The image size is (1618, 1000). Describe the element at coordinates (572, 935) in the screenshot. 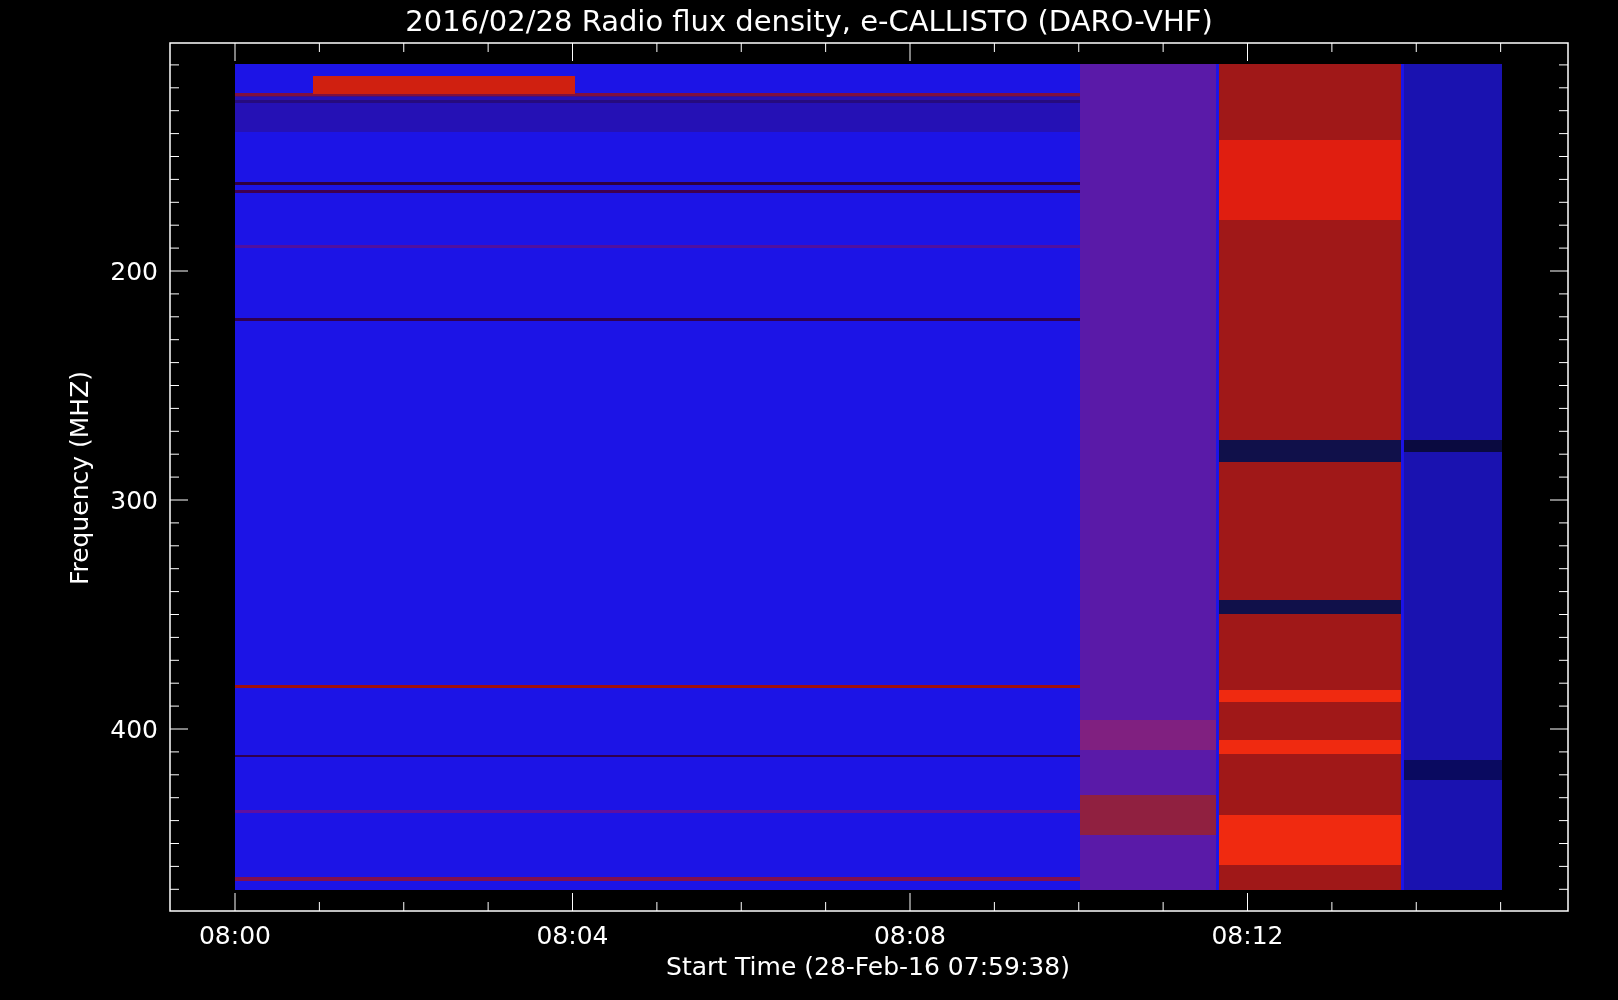

I see `x-tick-label: 08:04` at that location.